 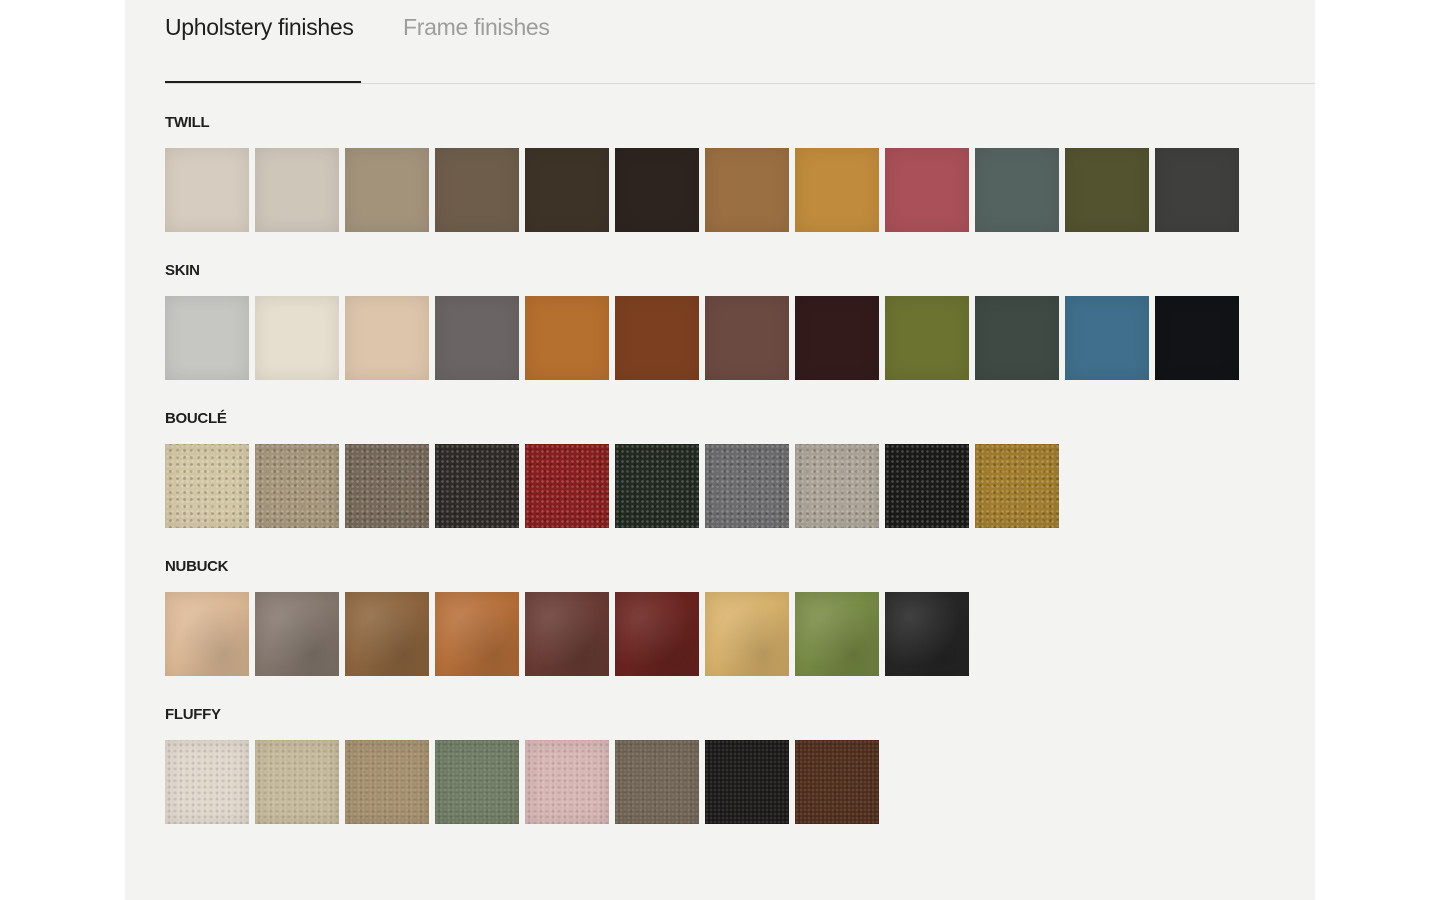 What do you see at coordinates (196, 418) in the screenshot?
I see `section-title: BOUCLÉ` at bounding box center [196, 418].